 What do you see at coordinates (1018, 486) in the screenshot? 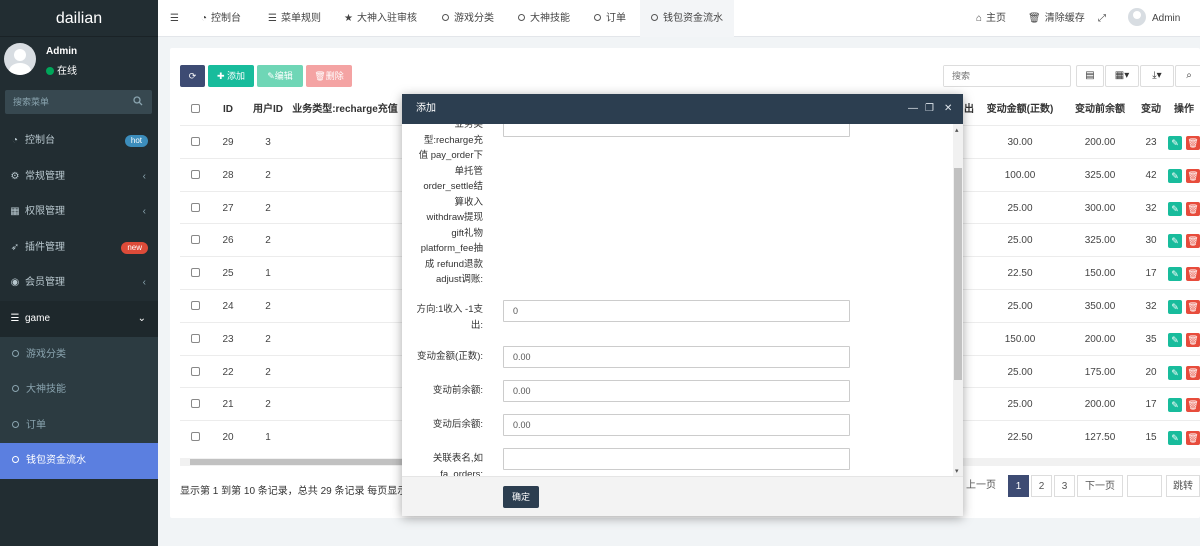
I see `page-1-button: 1` at bounding box center [1018, 486].